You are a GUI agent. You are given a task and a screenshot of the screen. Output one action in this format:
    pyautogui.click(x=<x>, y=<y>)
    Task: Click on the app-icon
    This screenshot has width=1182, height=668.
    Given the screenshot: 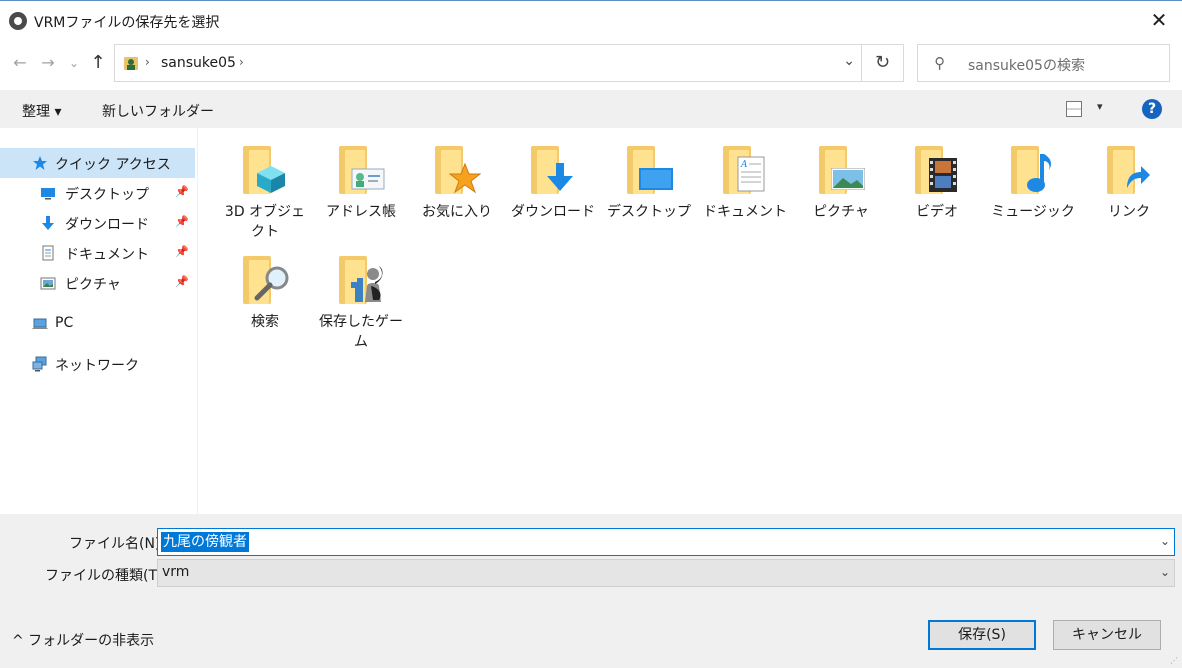 What is the action you would take?
    pyautogui.click(x=18, y=21)
    